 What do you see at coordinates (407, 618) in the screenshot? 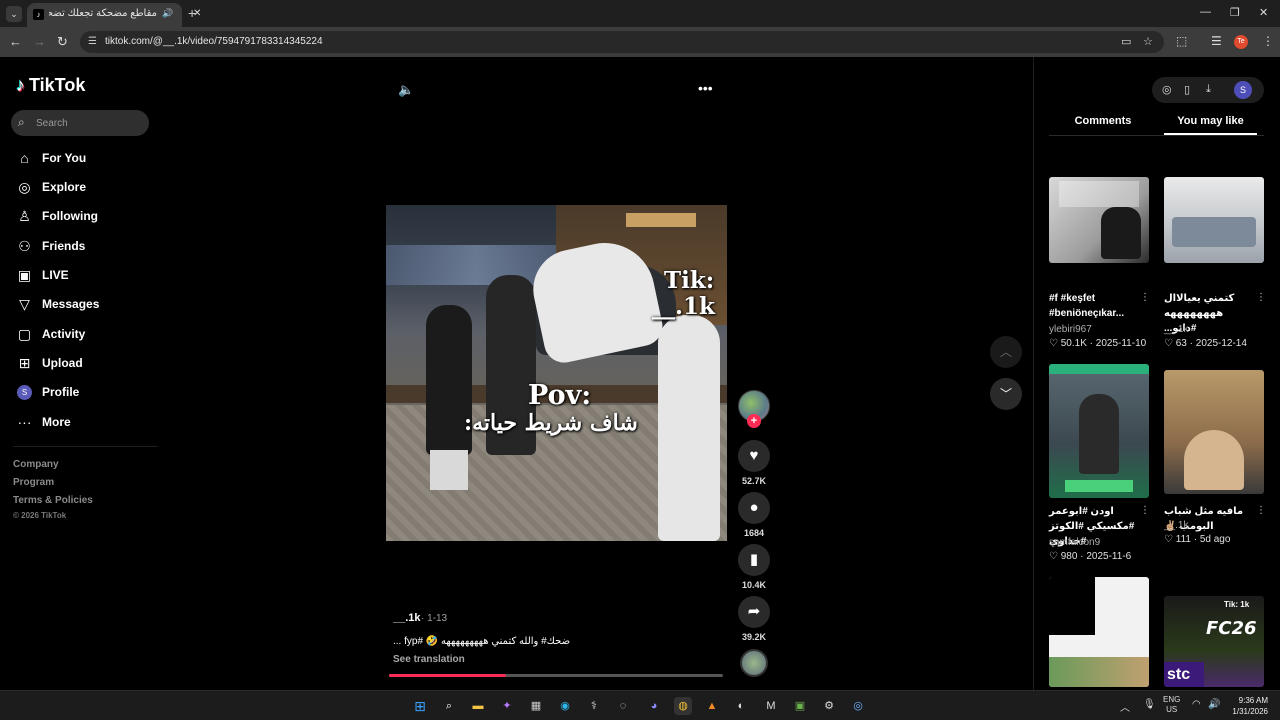
I see `caption-username: __.1k` at bounding box center [407, 618].